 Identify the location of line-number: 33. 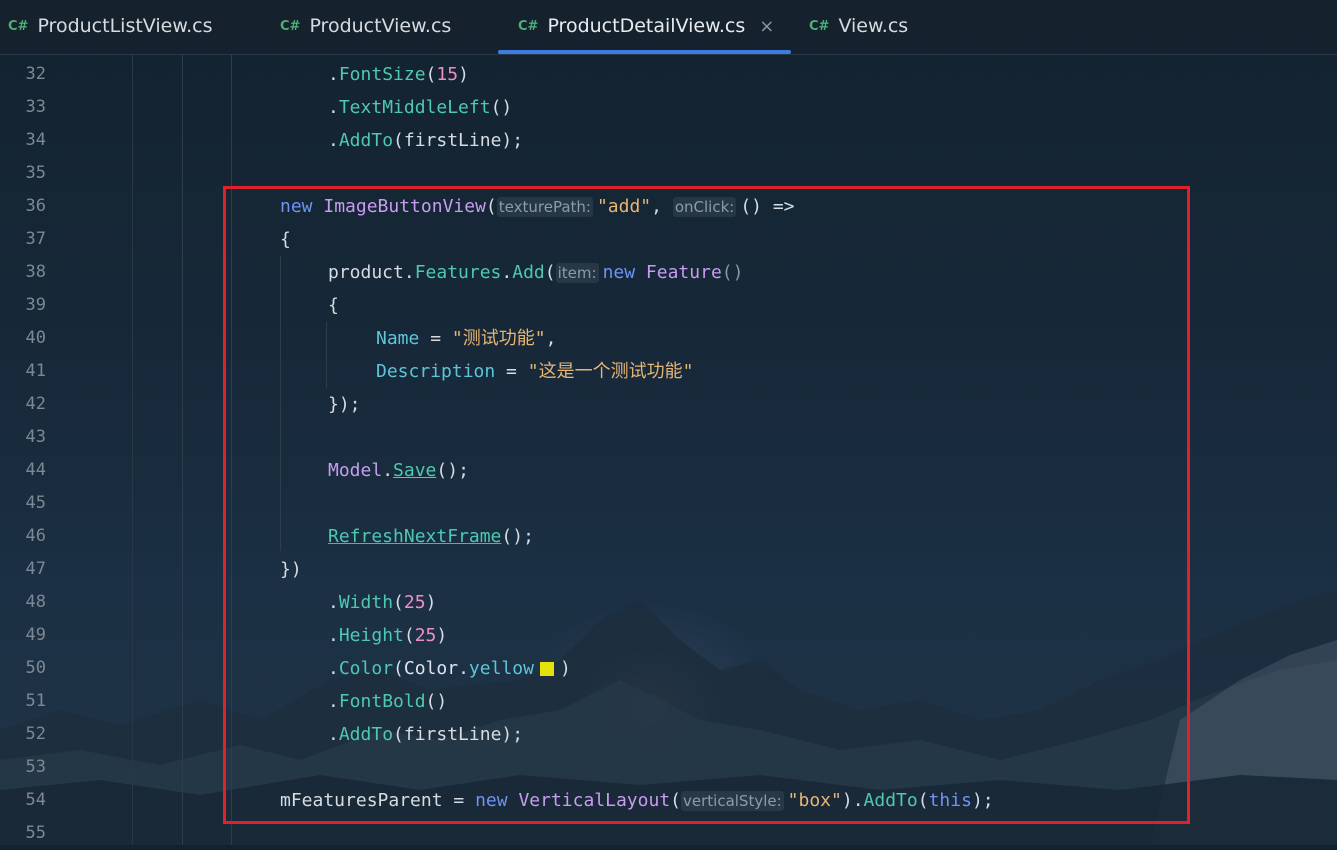
(35, 107).